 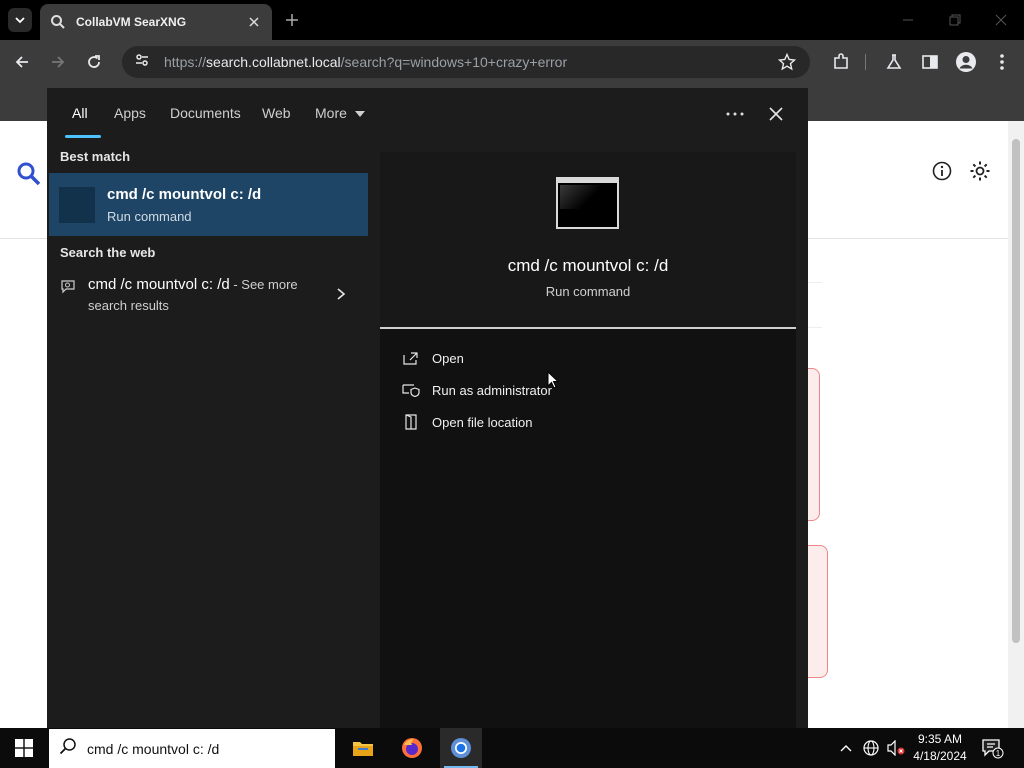 I want to click on volume-muted-icon, so click(x=896, y=748).